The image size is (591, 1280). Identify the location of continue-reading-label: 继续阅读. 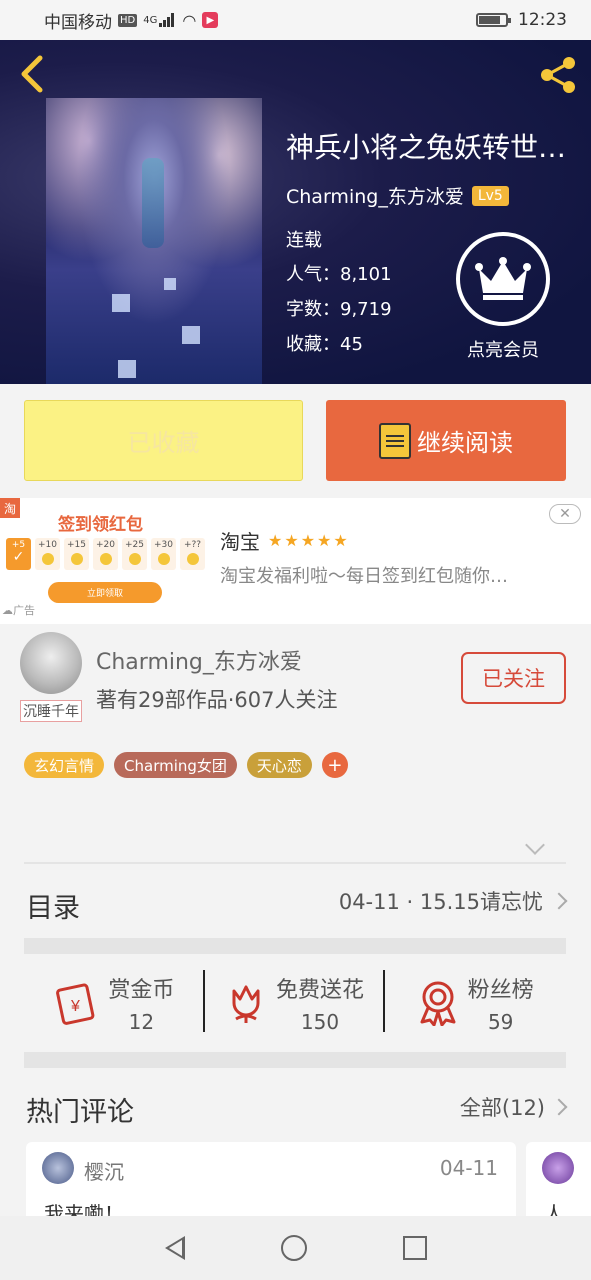
(465, 443).